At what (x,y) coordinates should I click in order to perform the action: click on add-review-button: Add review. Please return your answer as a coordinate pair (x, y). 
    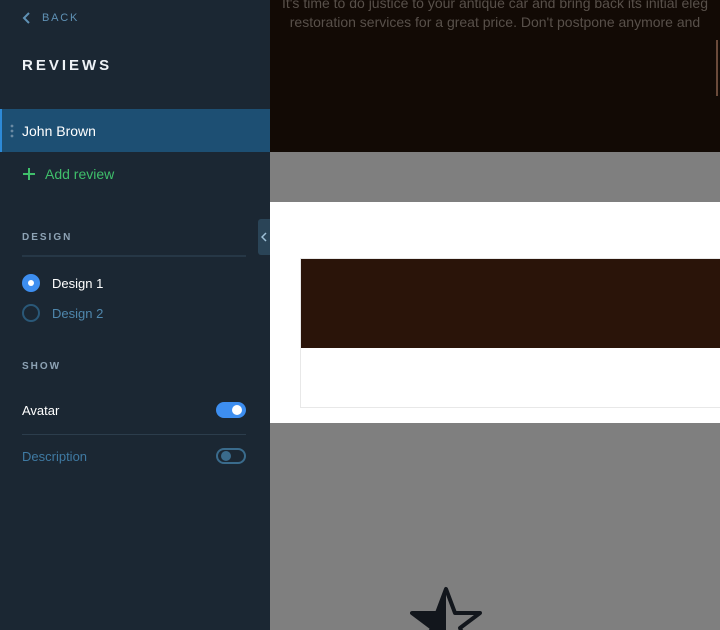
    Looking at the image, I should click on (68, 174).